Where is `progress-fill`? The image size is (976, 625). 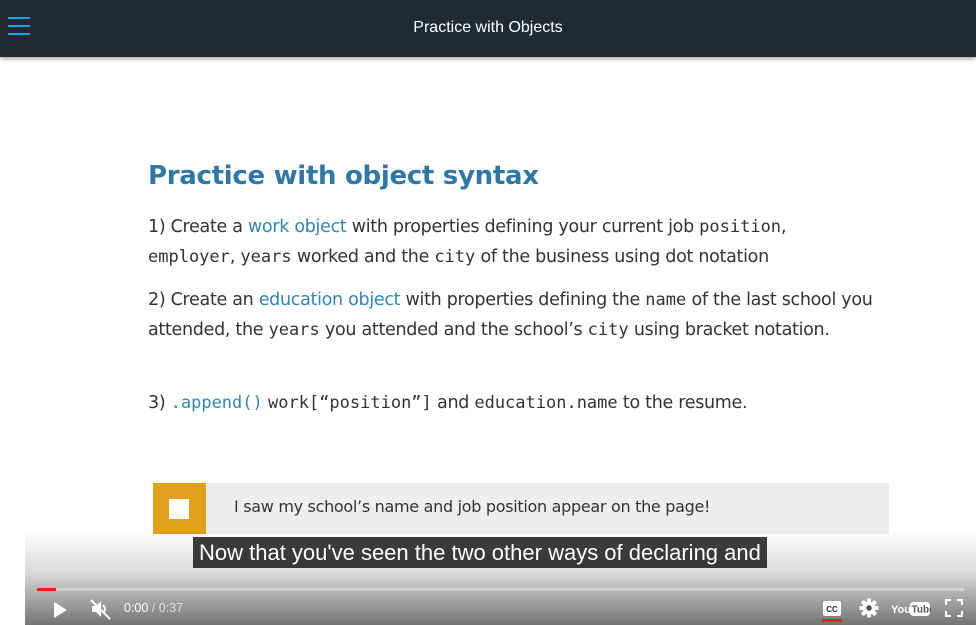 progress-fill is located at coordinates (46, 589).